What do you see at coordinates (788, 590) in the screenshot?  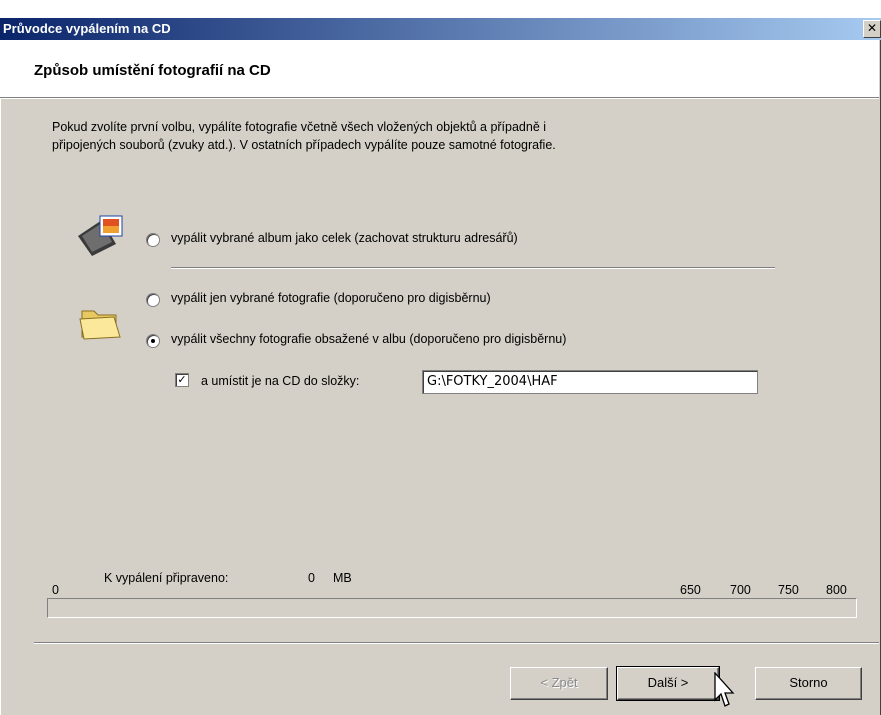 I see `mark-750: 750` at bounding box center [788, 590].